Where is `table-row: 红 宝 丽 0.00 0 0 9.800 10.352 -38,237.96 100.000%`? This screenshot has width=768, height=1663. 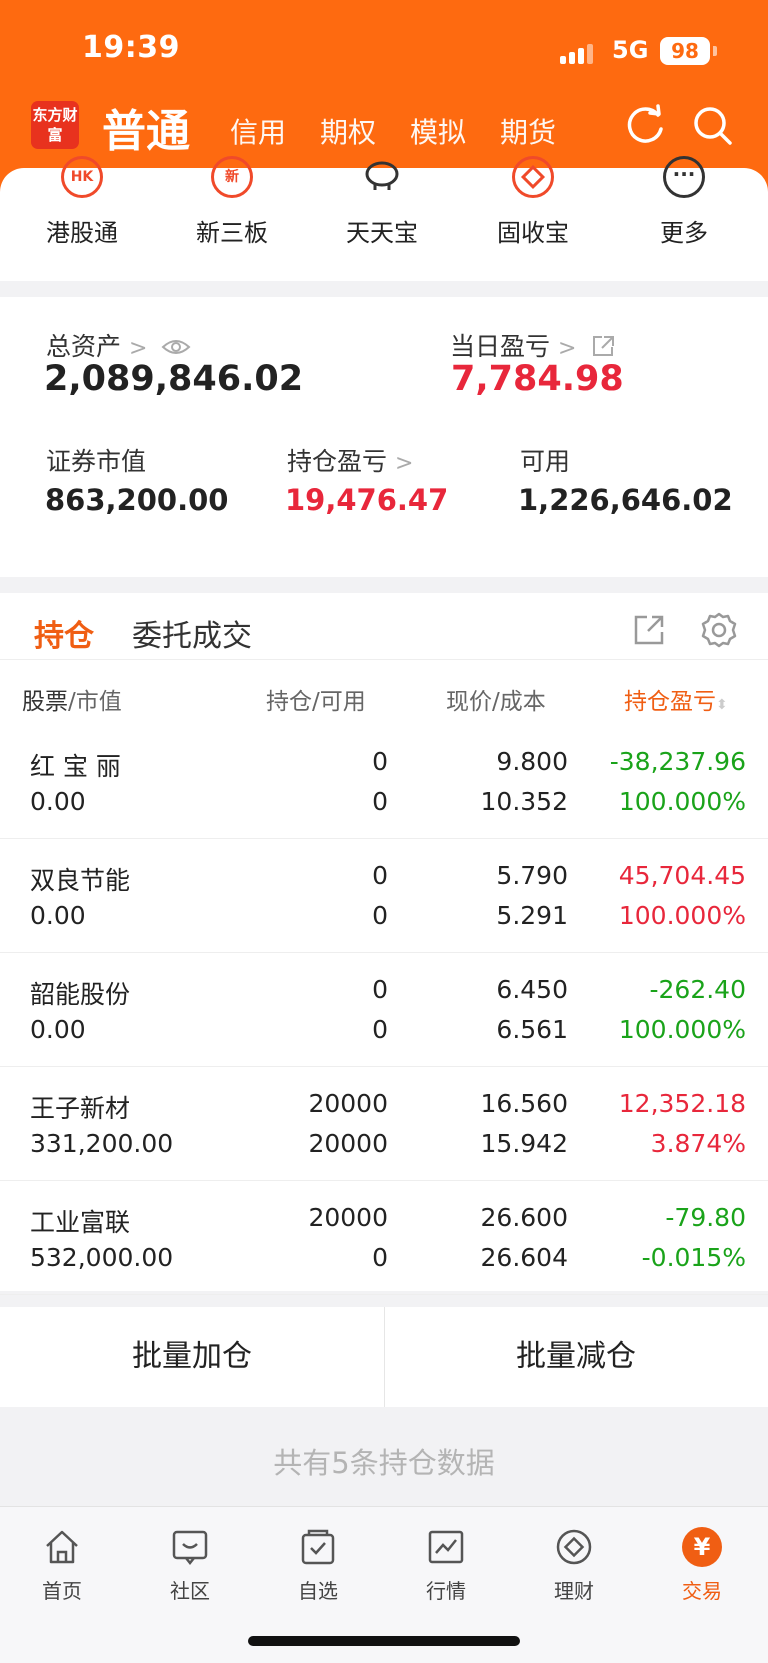
table-row: 红 宝 丽 0.00 0 0 9.800 10.352 -38,237.96 100.000% is located at coordinates (384, 782).